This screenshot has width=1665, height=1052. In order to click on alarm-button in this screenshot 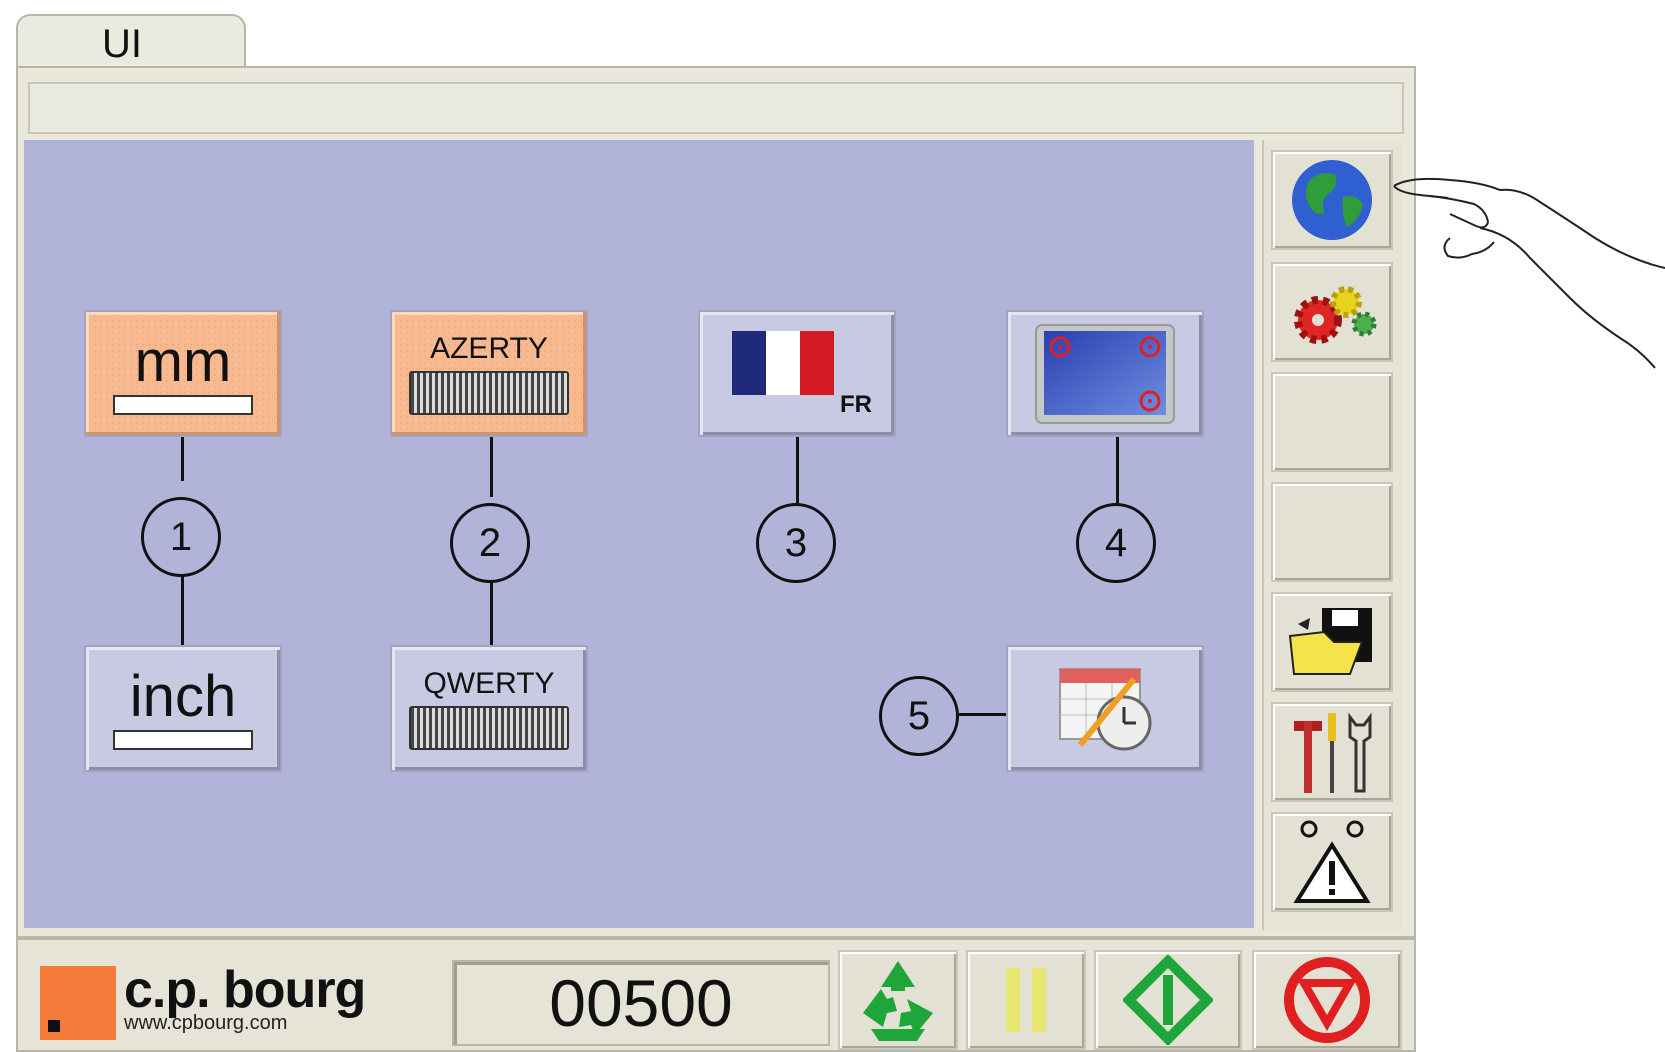, I will do `click(1332, 862)`.